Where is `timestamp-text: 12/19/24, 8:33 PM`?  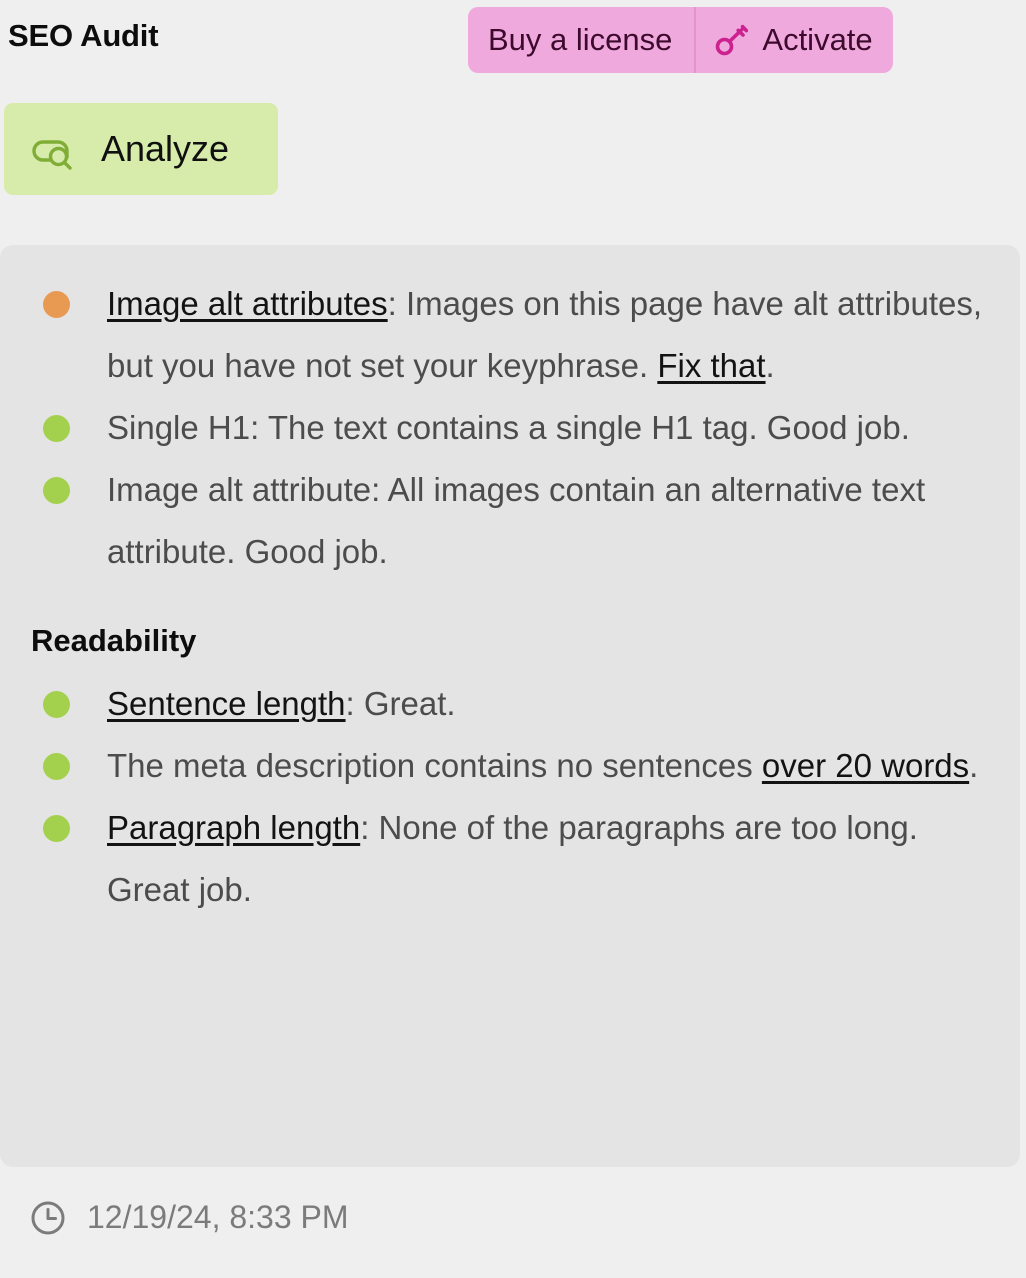
timestamp-text: 12/19/24, 8:33 PM is located at coordinates (218, 1217).